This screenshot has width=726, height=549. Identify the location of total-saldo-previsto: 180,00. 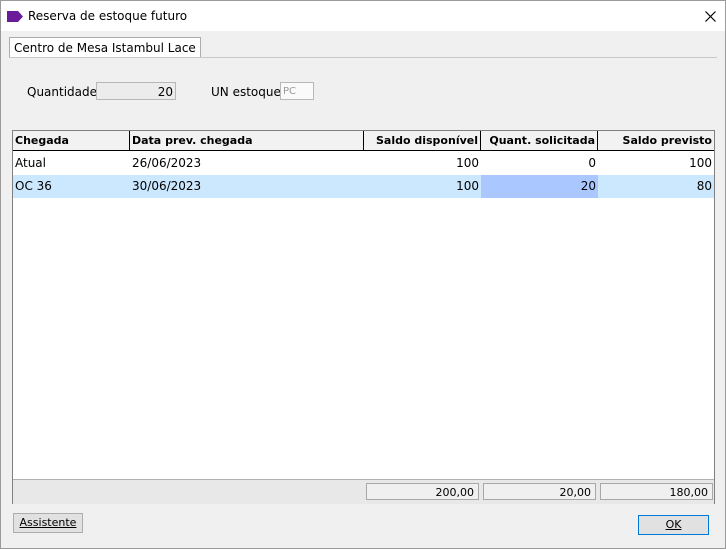
(656, 491).